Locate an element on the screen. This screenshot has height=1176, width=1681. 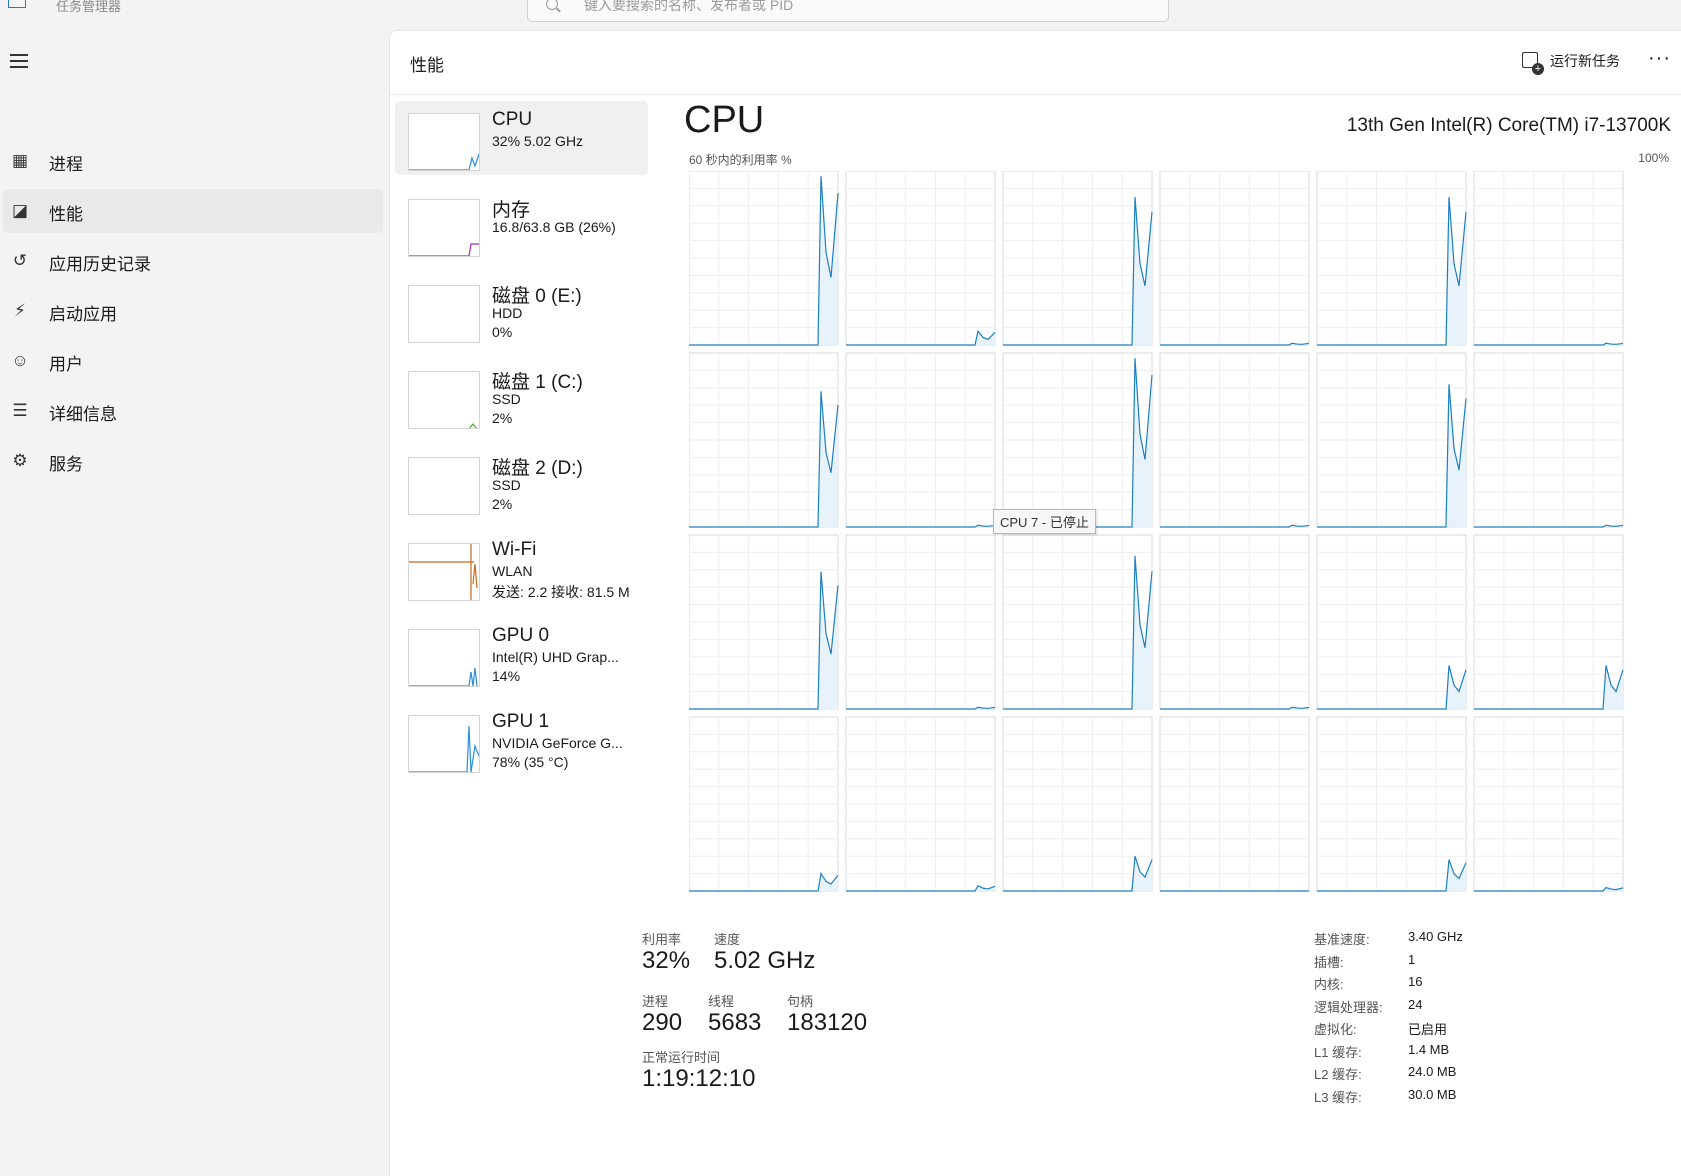
new-task-icon is located at coordinates (1533, 63).